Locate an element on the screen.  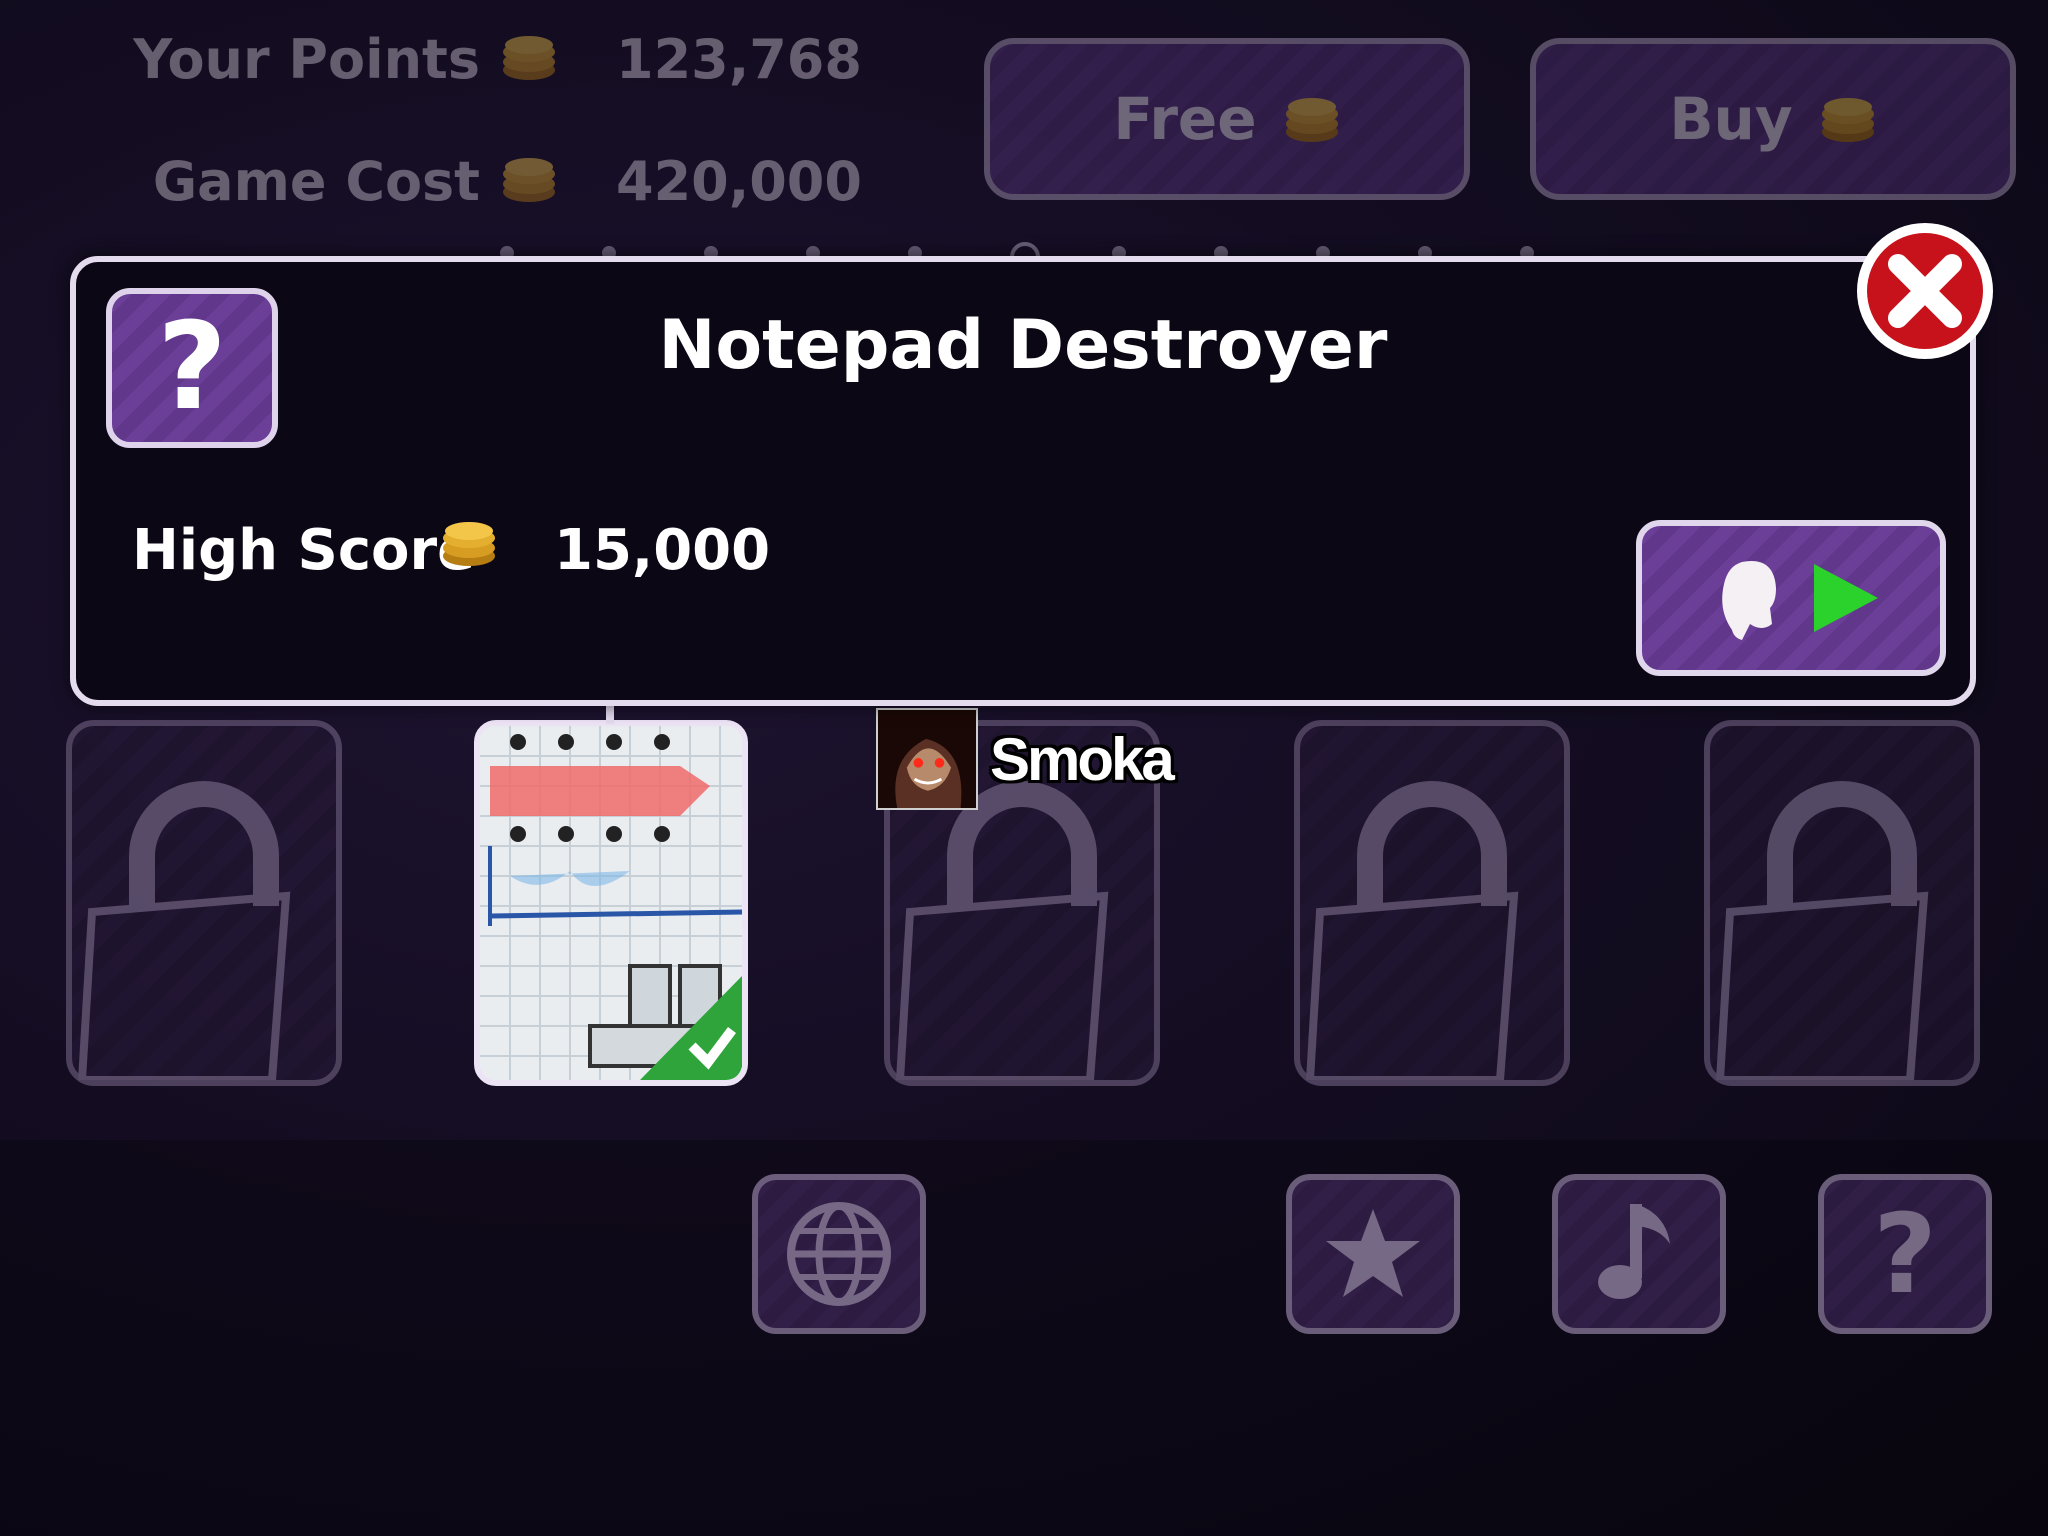
level-card-notepad-destroyer is located at coordinates (611, 903).